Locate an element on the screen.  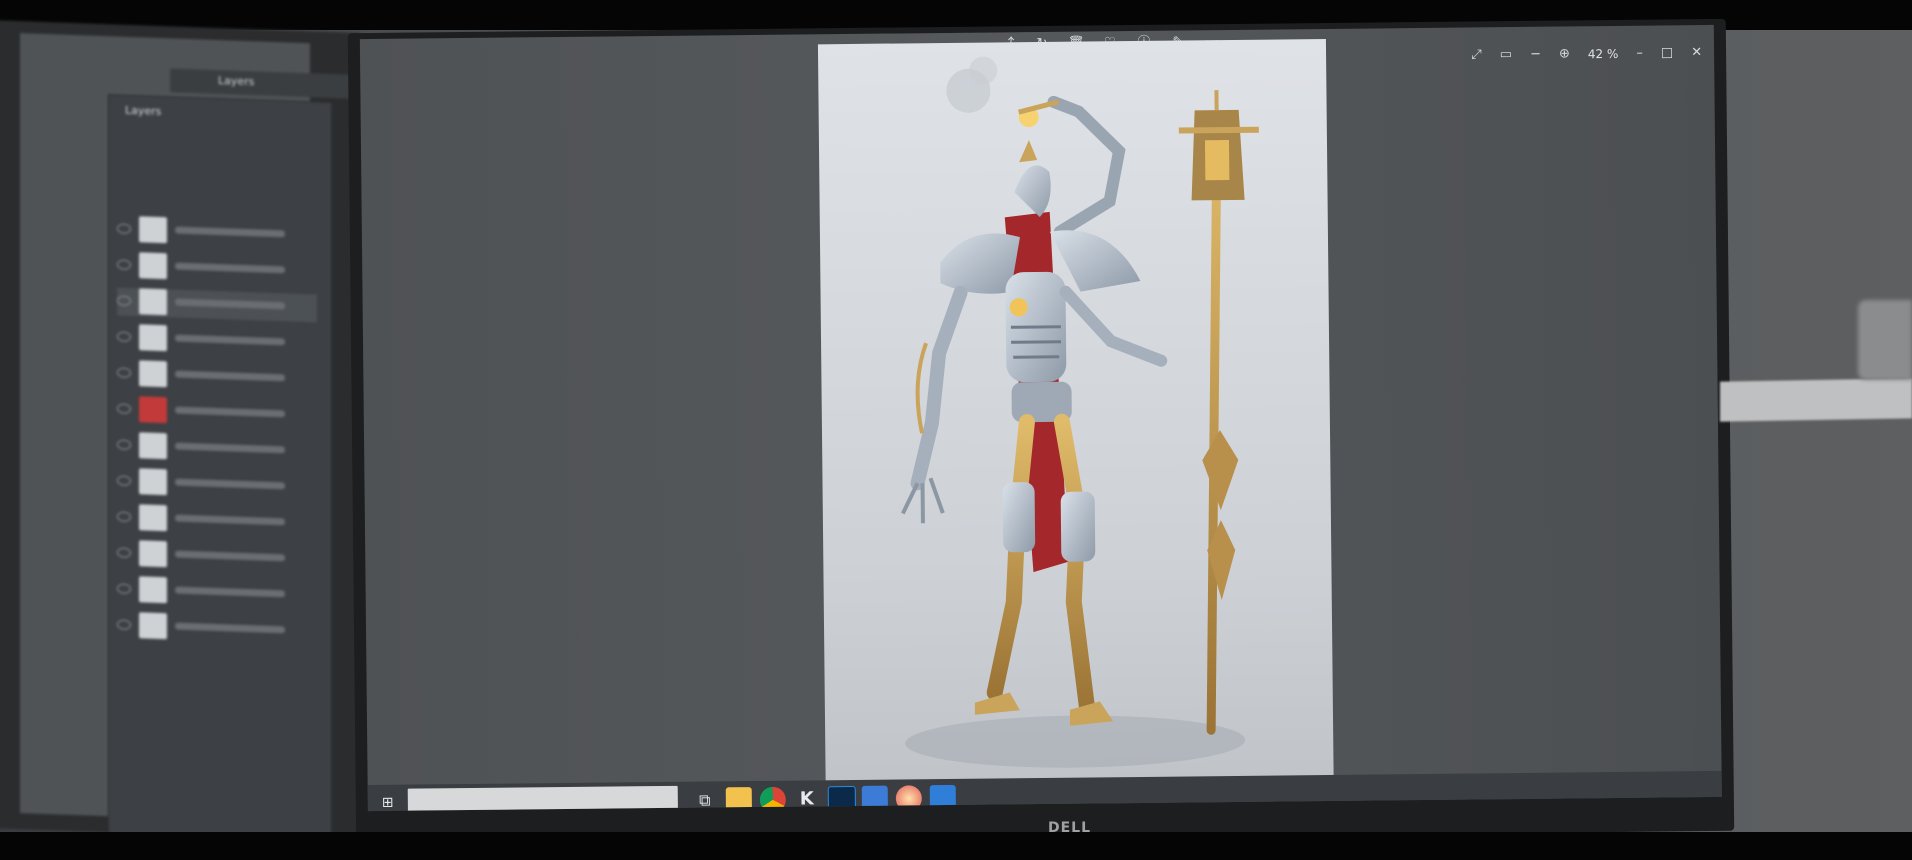
browser-app-icon is located at coordinates (908, 798).